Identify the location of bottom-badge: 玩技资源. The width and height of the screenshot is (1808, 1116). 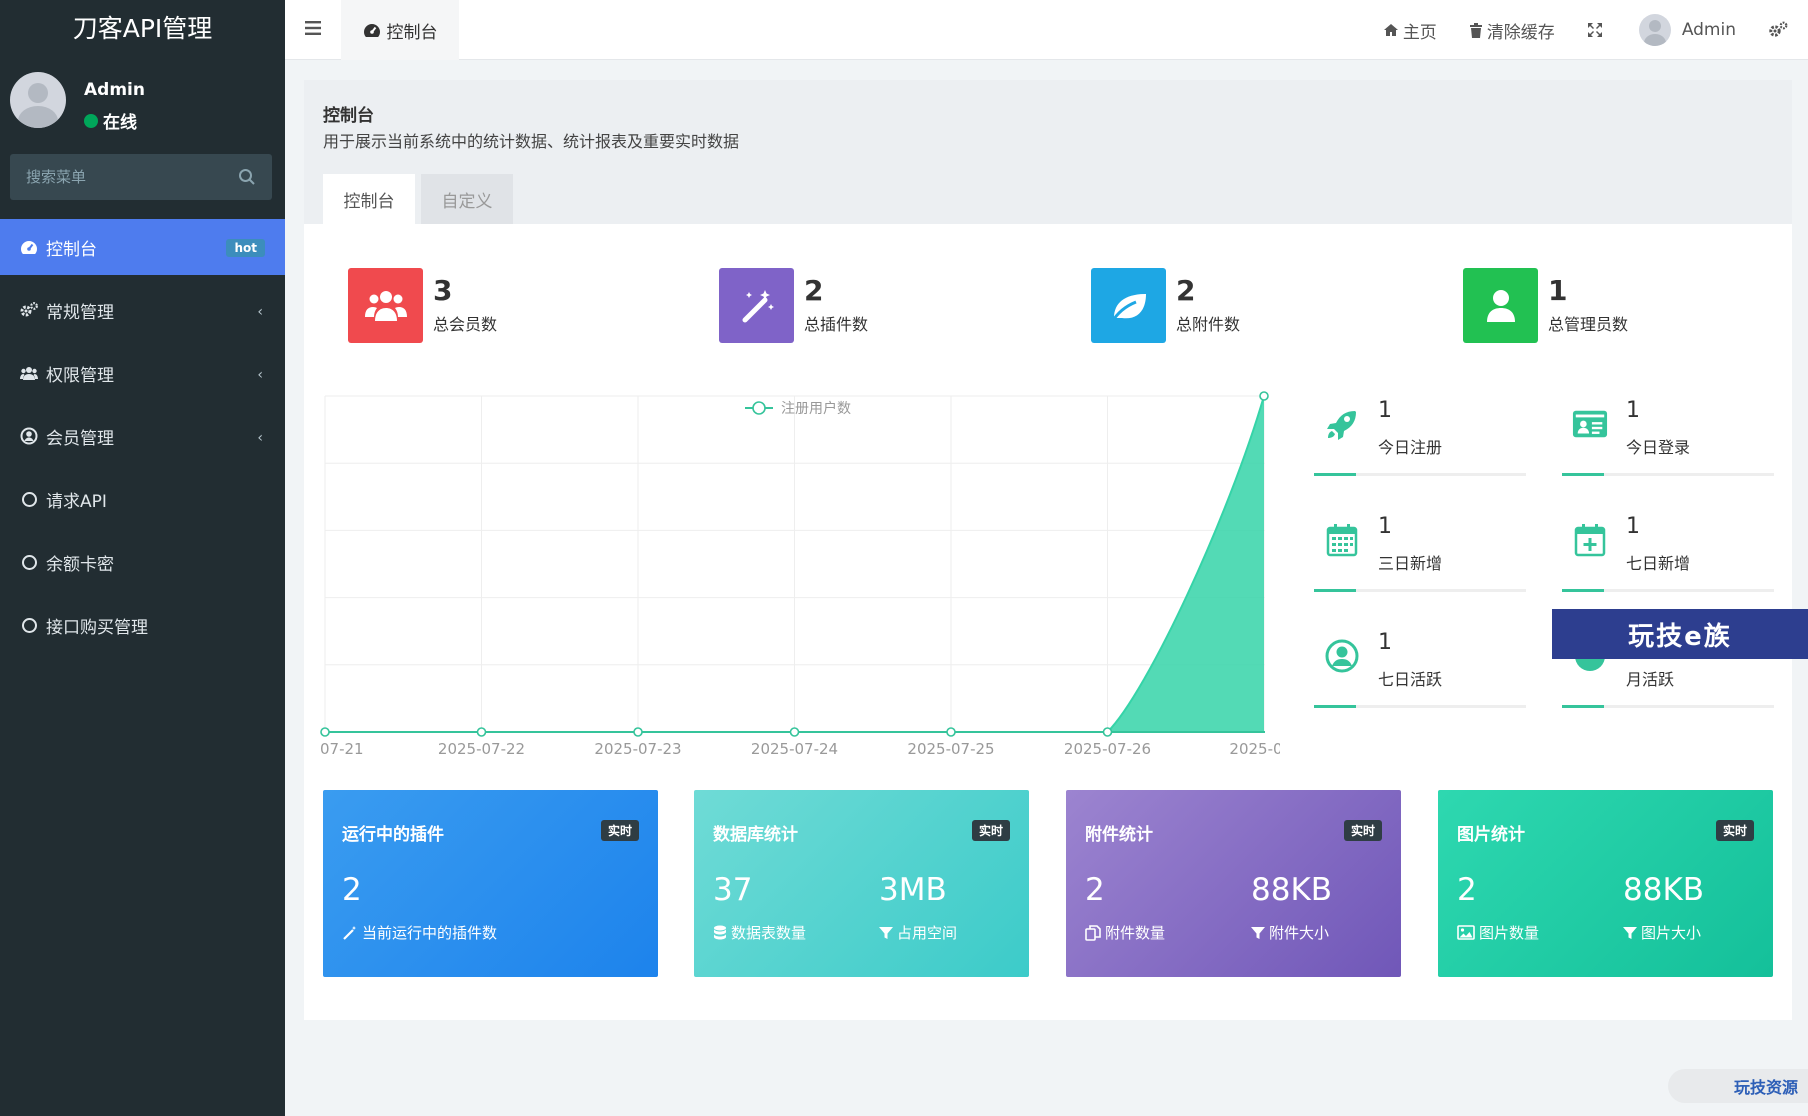
(1738, 1086).